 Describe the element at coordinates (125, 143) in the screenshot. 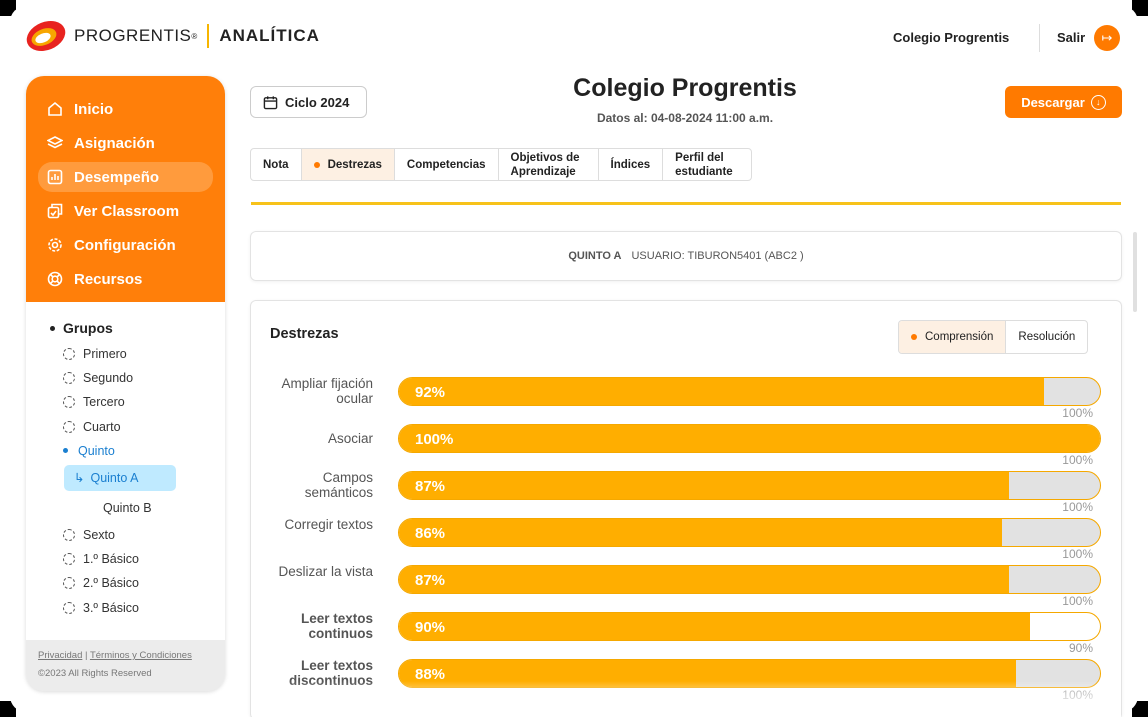

I see `sidebar-item-asignacion: Asignación` at that location.